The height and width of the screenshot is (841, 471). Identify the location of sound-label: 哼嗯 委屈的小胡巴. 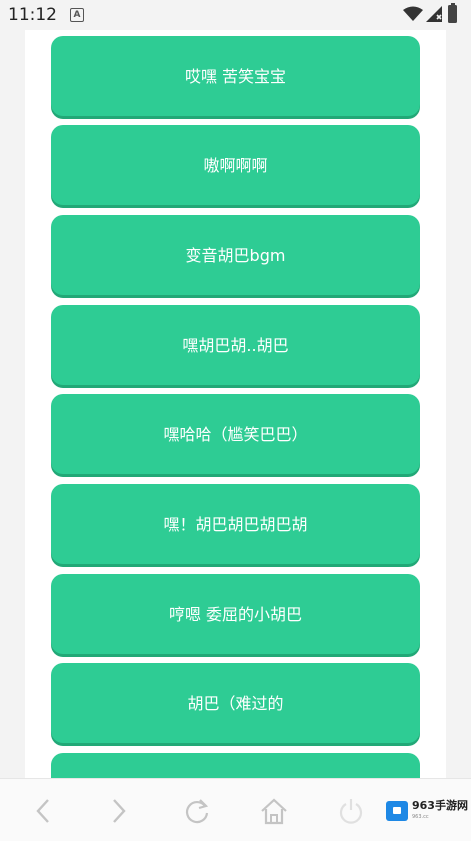
(235, 614).